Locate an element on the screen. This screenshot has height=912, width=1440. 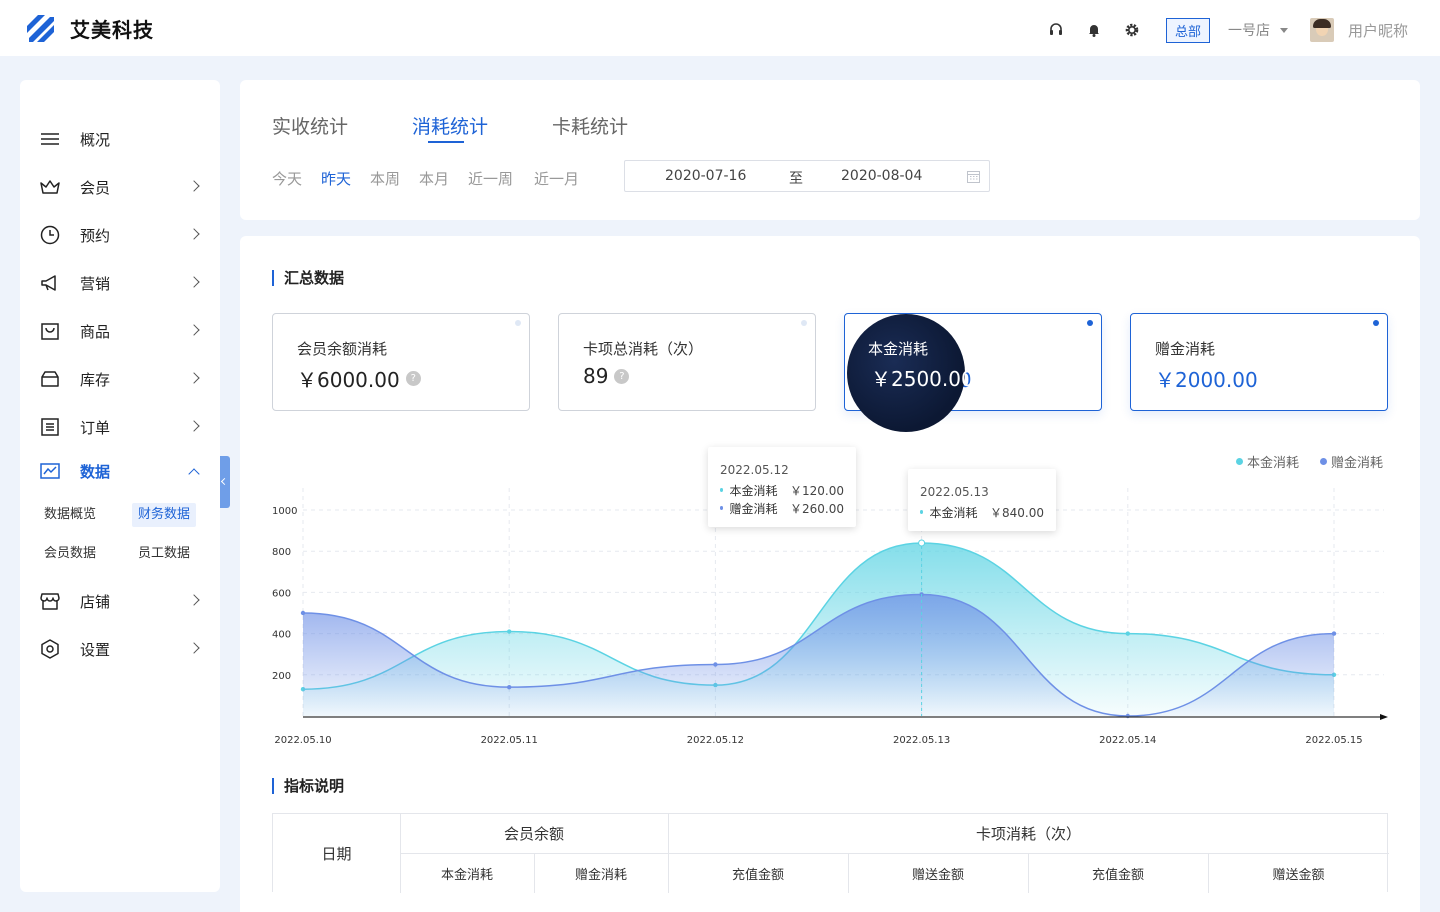
calendar-icon is located at coordinates (973, 176).